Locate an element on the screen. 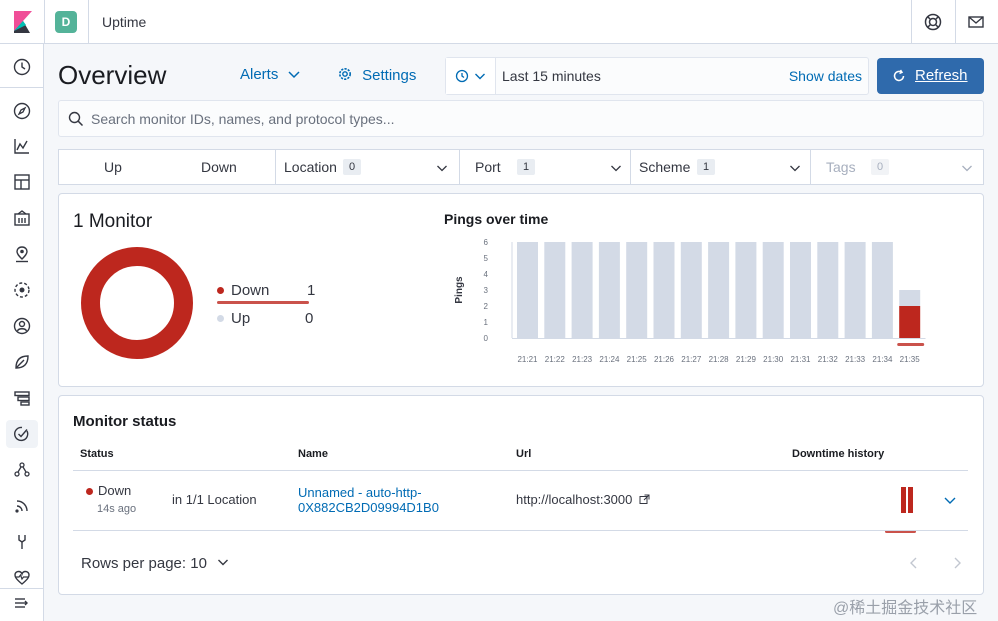 The width and height of the screenshot is (998, 621). rows-per-page-button: Rows per page: 10 is located at coordinates (155, 563).